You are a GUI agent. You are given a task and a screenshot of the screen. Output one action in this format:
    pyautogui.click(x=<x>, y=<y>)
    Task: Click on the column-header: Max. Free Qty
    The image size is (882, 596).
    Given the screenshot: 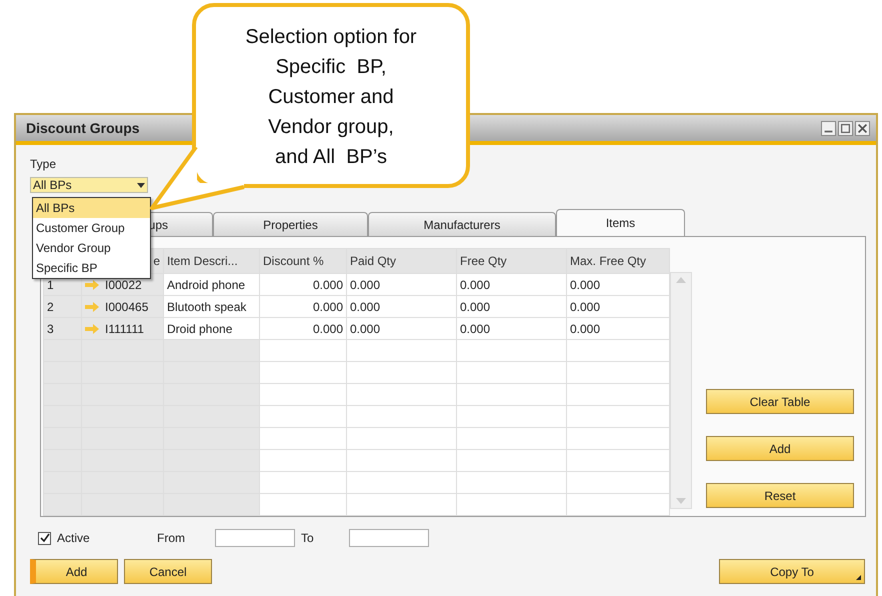 What is the action you would take?
    pyautogui.click(x=618, y=261)
    